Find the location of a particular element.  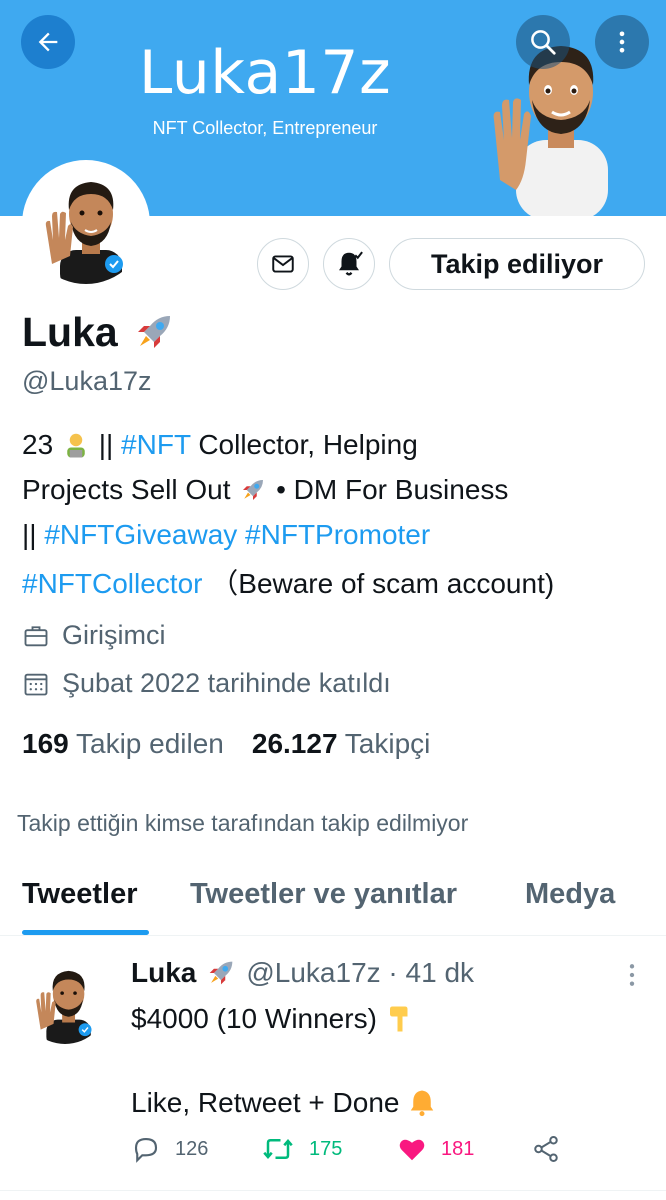

briefcase-icon is located at coordinates (36, 635).